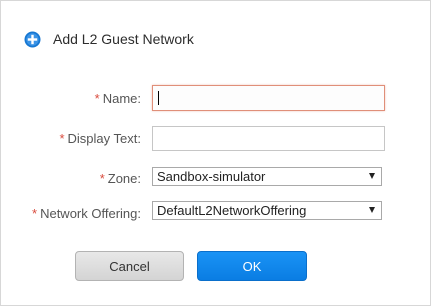 Image resolution: width=431 pixels, height=306 pixels. What do you see at coordinates (123, 39) in the screenshot?
I see `dialog-title: Add L2 Guest Network` at bounding box center [123, 39].